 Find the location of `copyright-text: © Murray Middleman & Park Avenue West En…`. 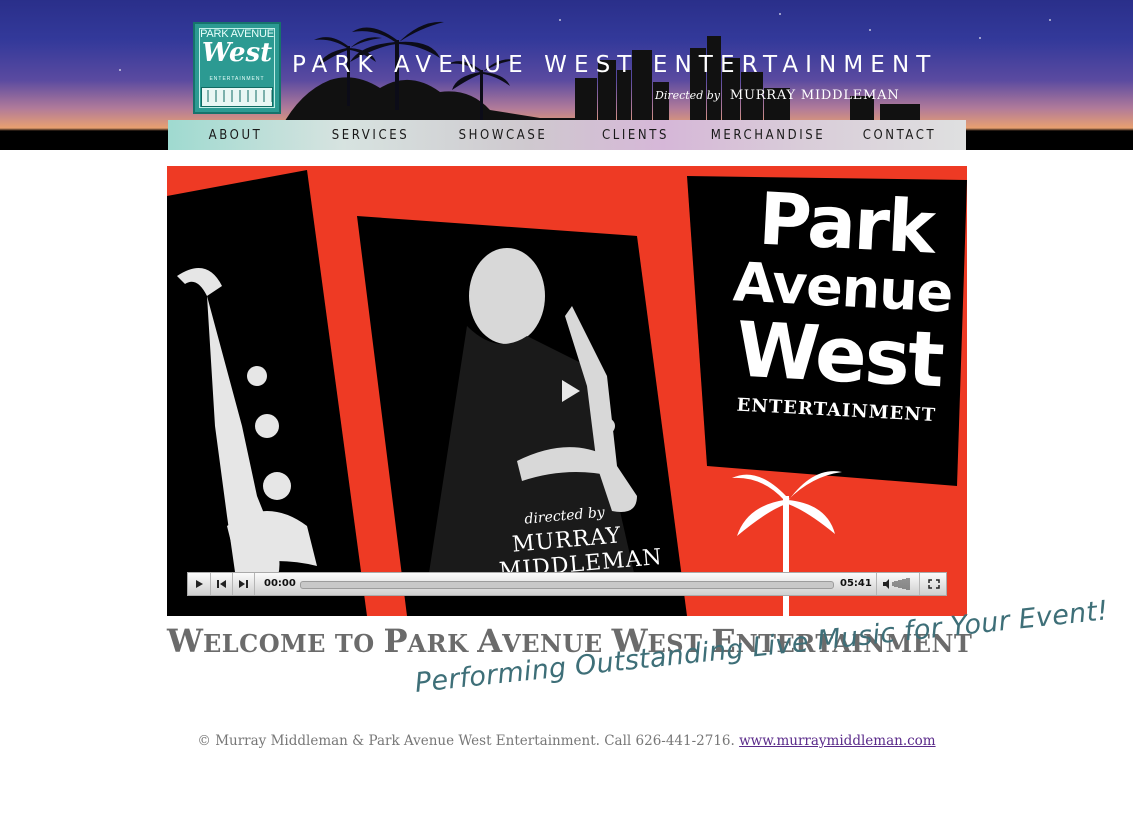

copyright-text: © Murray Middleman & Park Avenue West En… is located at coordinates (466, 741).